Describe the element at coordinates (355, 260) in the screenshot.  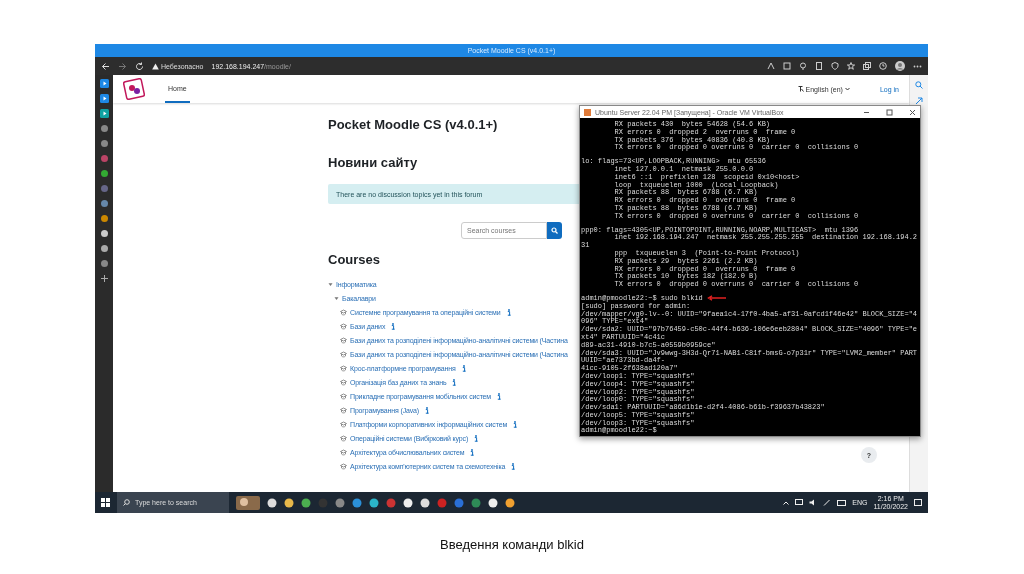
I see `courses-heading: Courses` at that location.